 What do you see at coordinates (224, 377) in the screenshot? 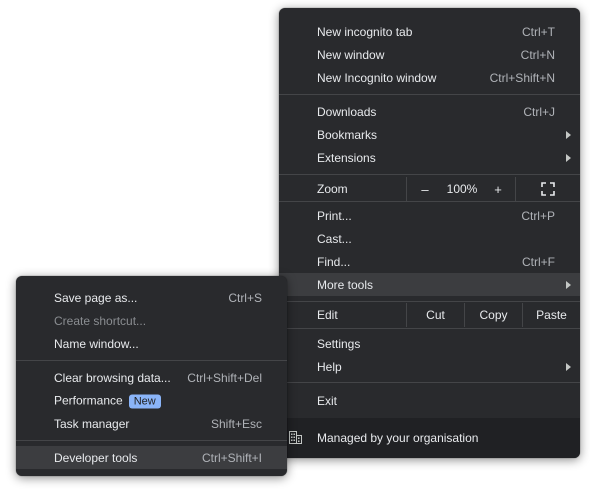
I see `menu-item-shortcut: Ctrl+Shift+Del` at bounding box center [224, 377].